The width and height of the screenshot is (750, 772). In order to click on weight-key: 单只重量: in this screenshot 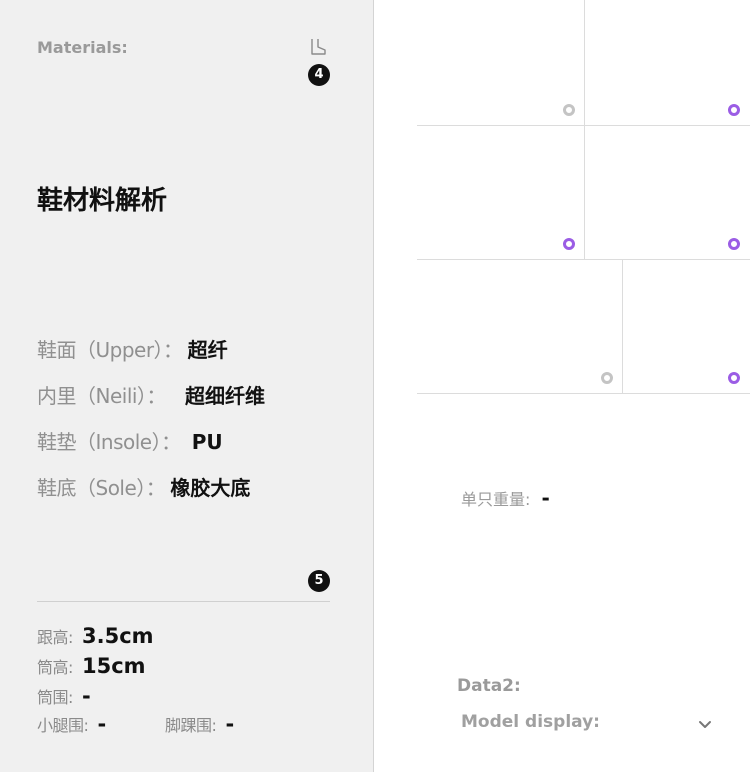, I will do `click(496, 499)`.